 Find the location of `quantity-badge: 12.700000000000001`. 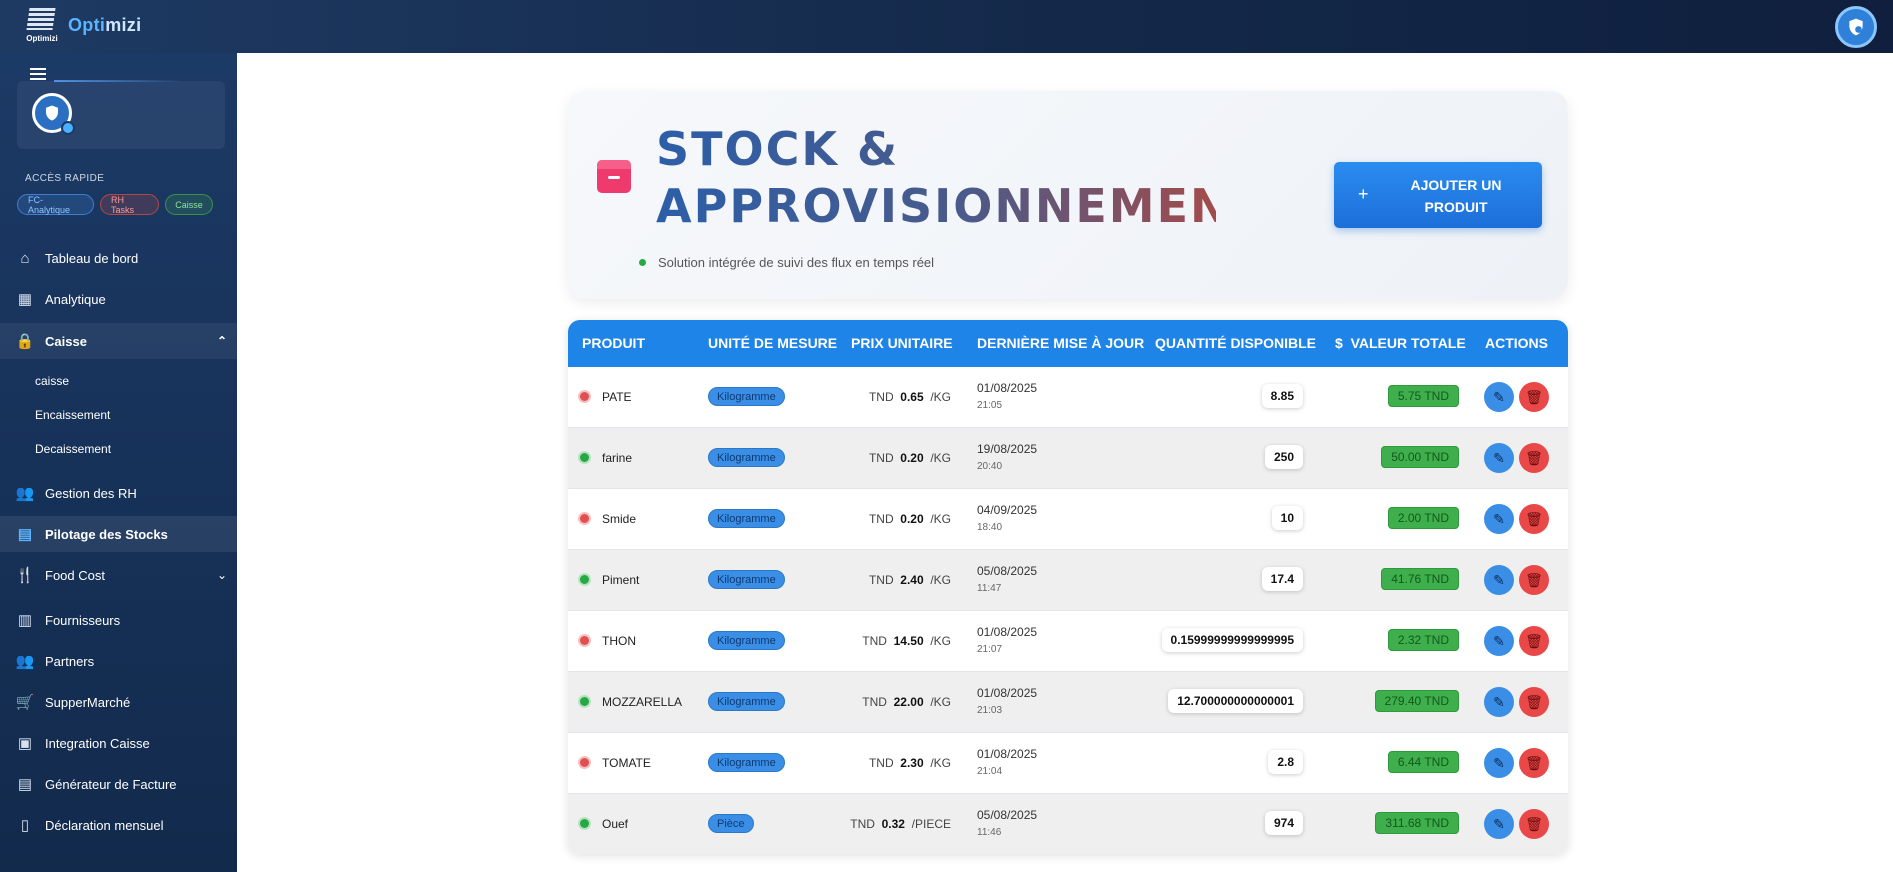

quantity-badge: 12.700000000000001 is located at coordinates (1235, 701).